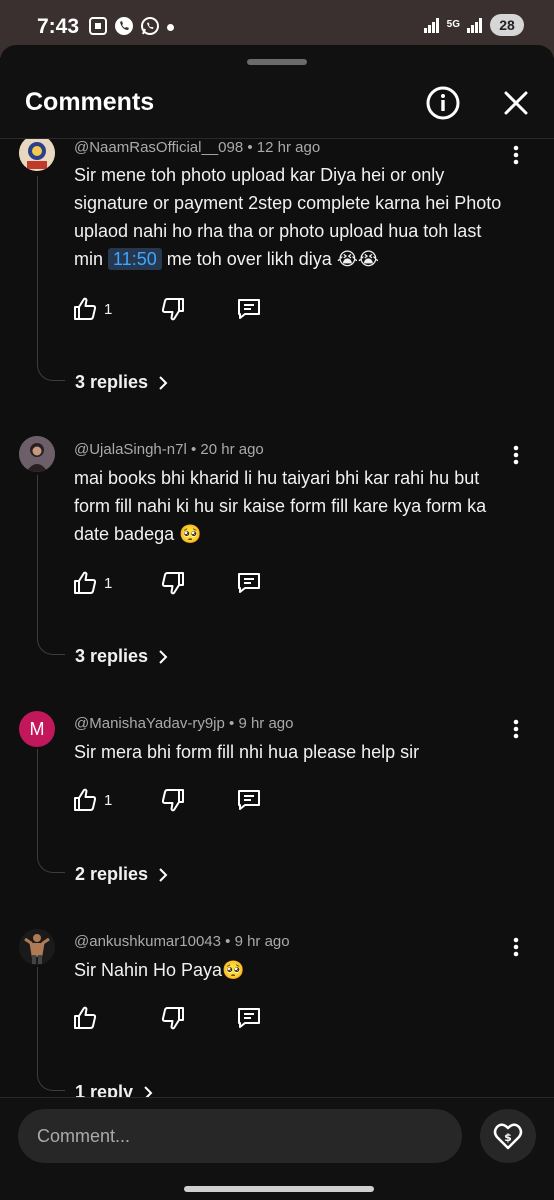  I want to click on system-status-icons: 5G 28, so click(473, 25).